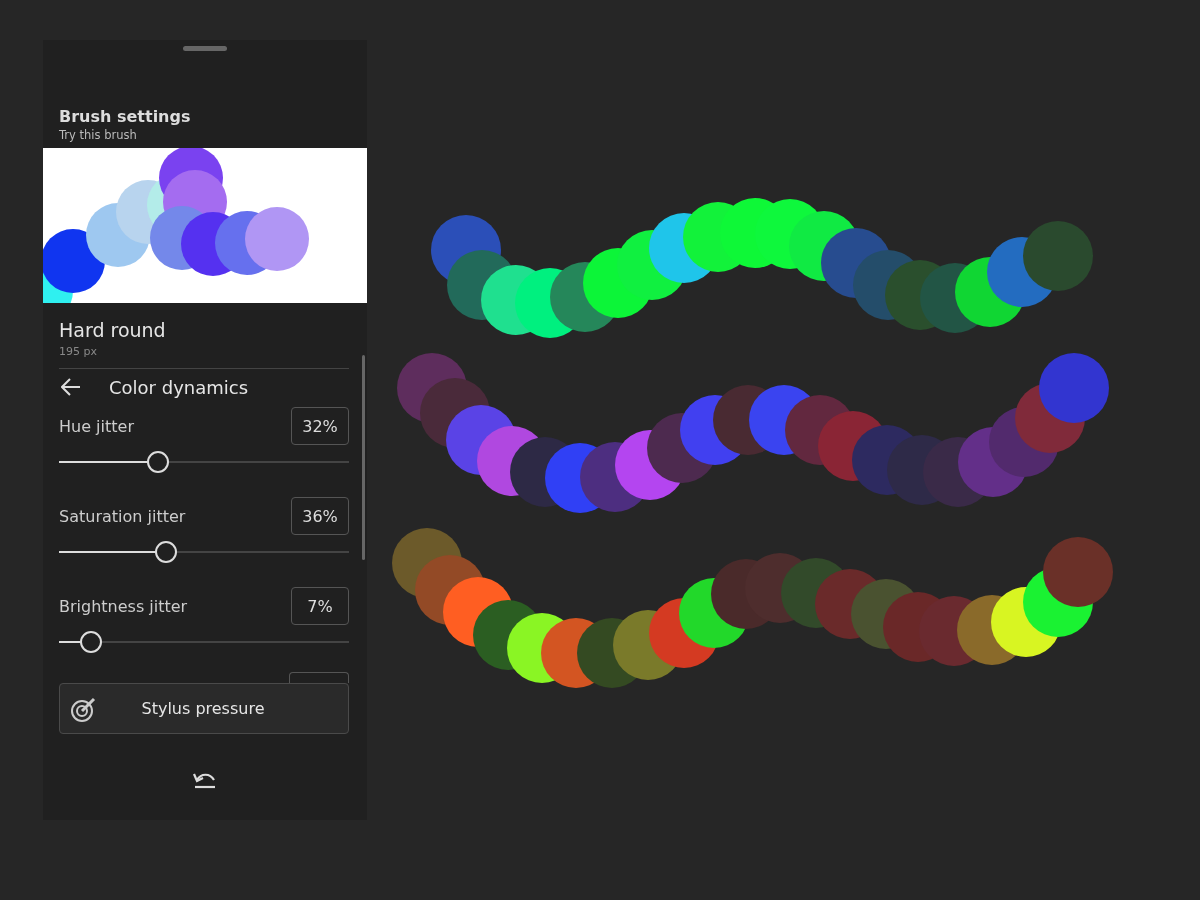 This screenshot has width=1200, height=900. Describe the element at coordinates (320, 516) in the screenshot. I see `value-field: 36%` at that location.